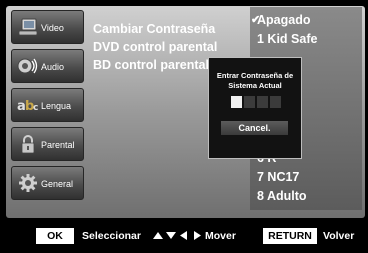  What do you see at coordinates (53, 67) in the screenshot?
I see `sidebar-item-label: Audio` at bounding box center [53, 67].